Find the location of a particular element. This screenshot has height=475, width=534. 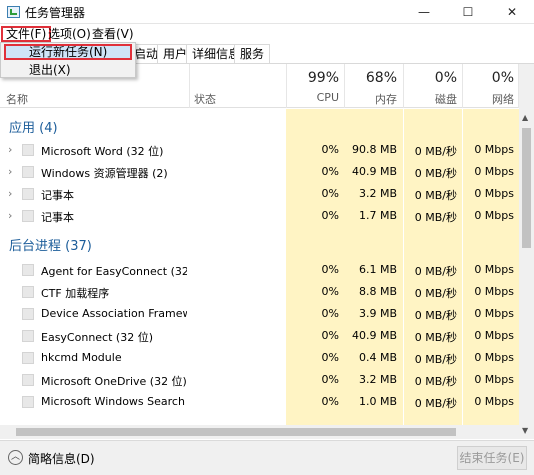

explorer-app-icon is located at coordinates (28, 172).